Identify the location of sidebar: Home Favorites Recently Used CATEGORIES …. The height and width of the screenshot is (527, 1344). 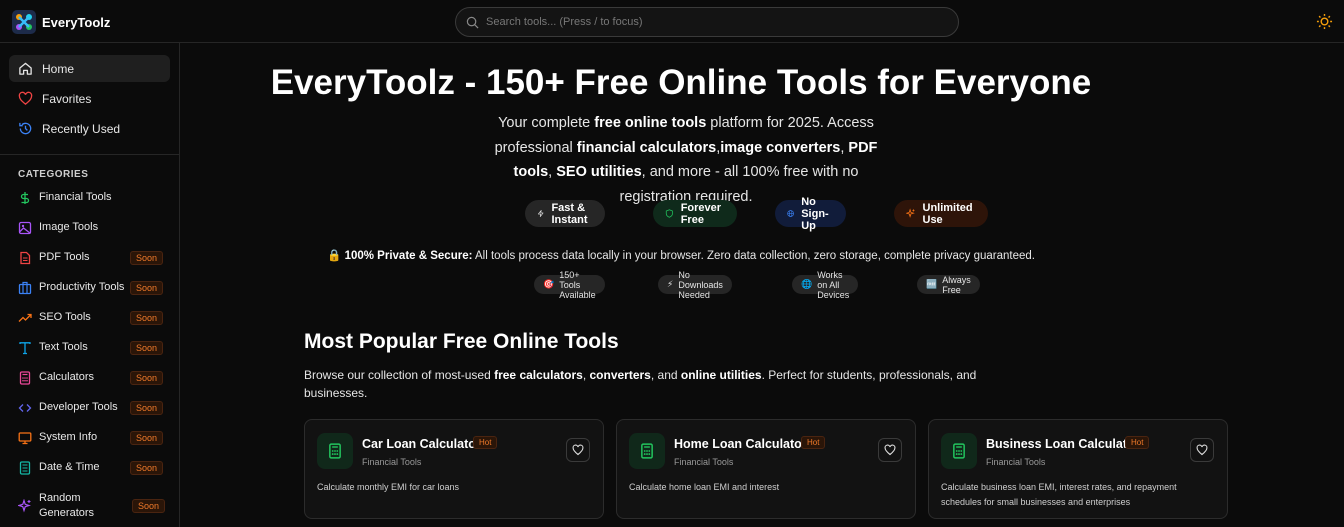
(90, 285).